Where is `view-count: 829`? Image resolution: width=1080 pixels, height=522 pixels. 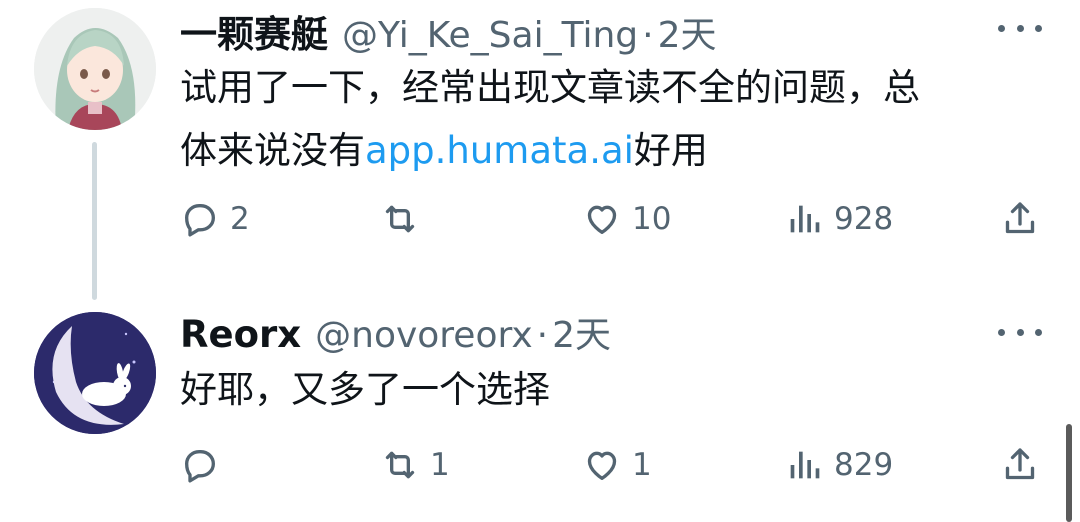
view-count: 829 is located at coordinates (864, 465).